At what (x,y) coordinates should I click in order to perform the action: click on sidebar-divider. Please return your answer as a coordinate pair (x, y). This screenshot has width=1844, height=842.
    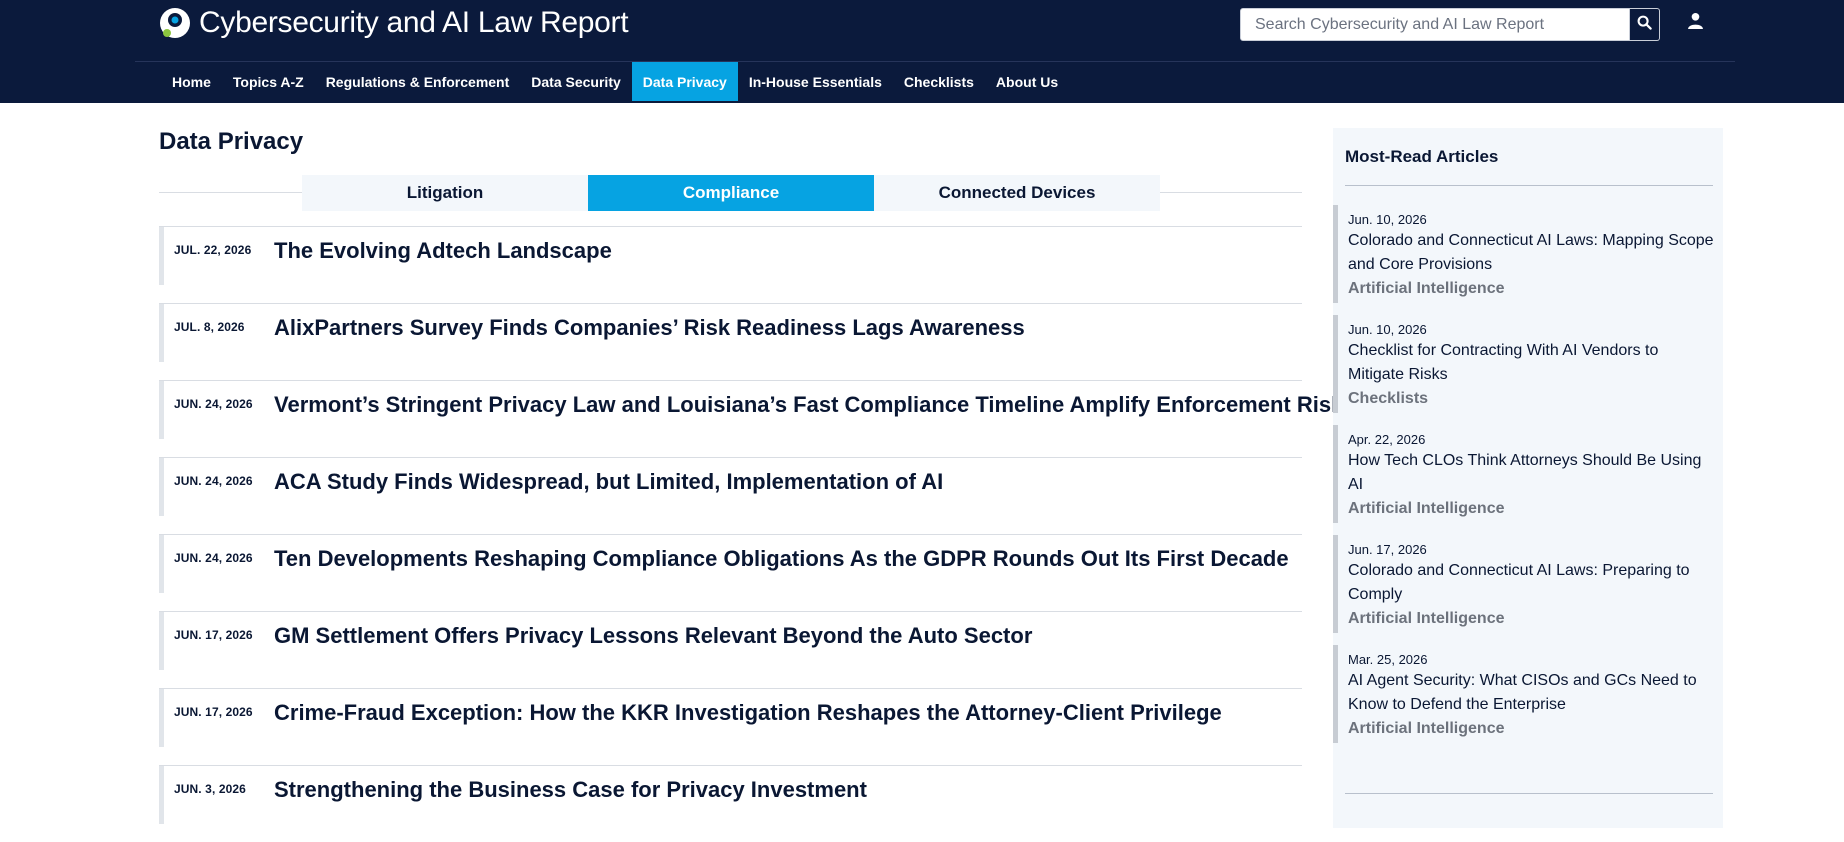
    Looking at the image, I should click on (1529, 185).